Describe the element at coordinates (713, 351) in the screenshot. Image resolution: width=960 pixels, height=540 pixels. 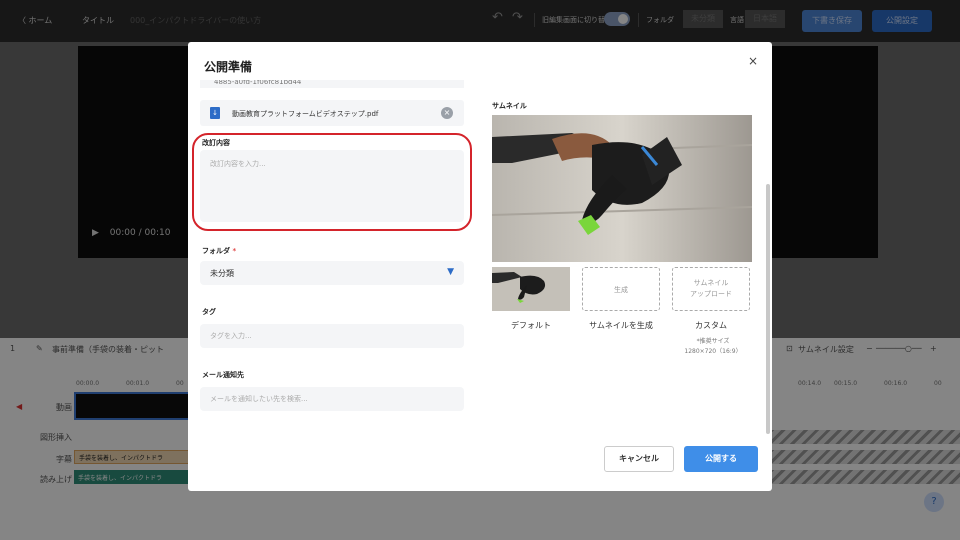
I see `note-line2: 1280×720（16:9）` at that location.